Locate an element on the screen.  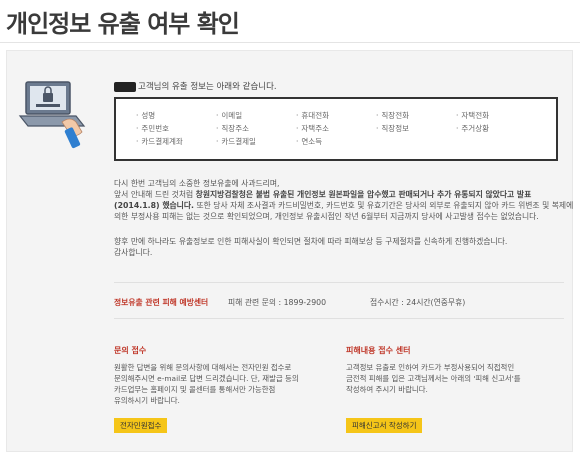
leaked-item: 성명 is located at coordinates (145, 115).